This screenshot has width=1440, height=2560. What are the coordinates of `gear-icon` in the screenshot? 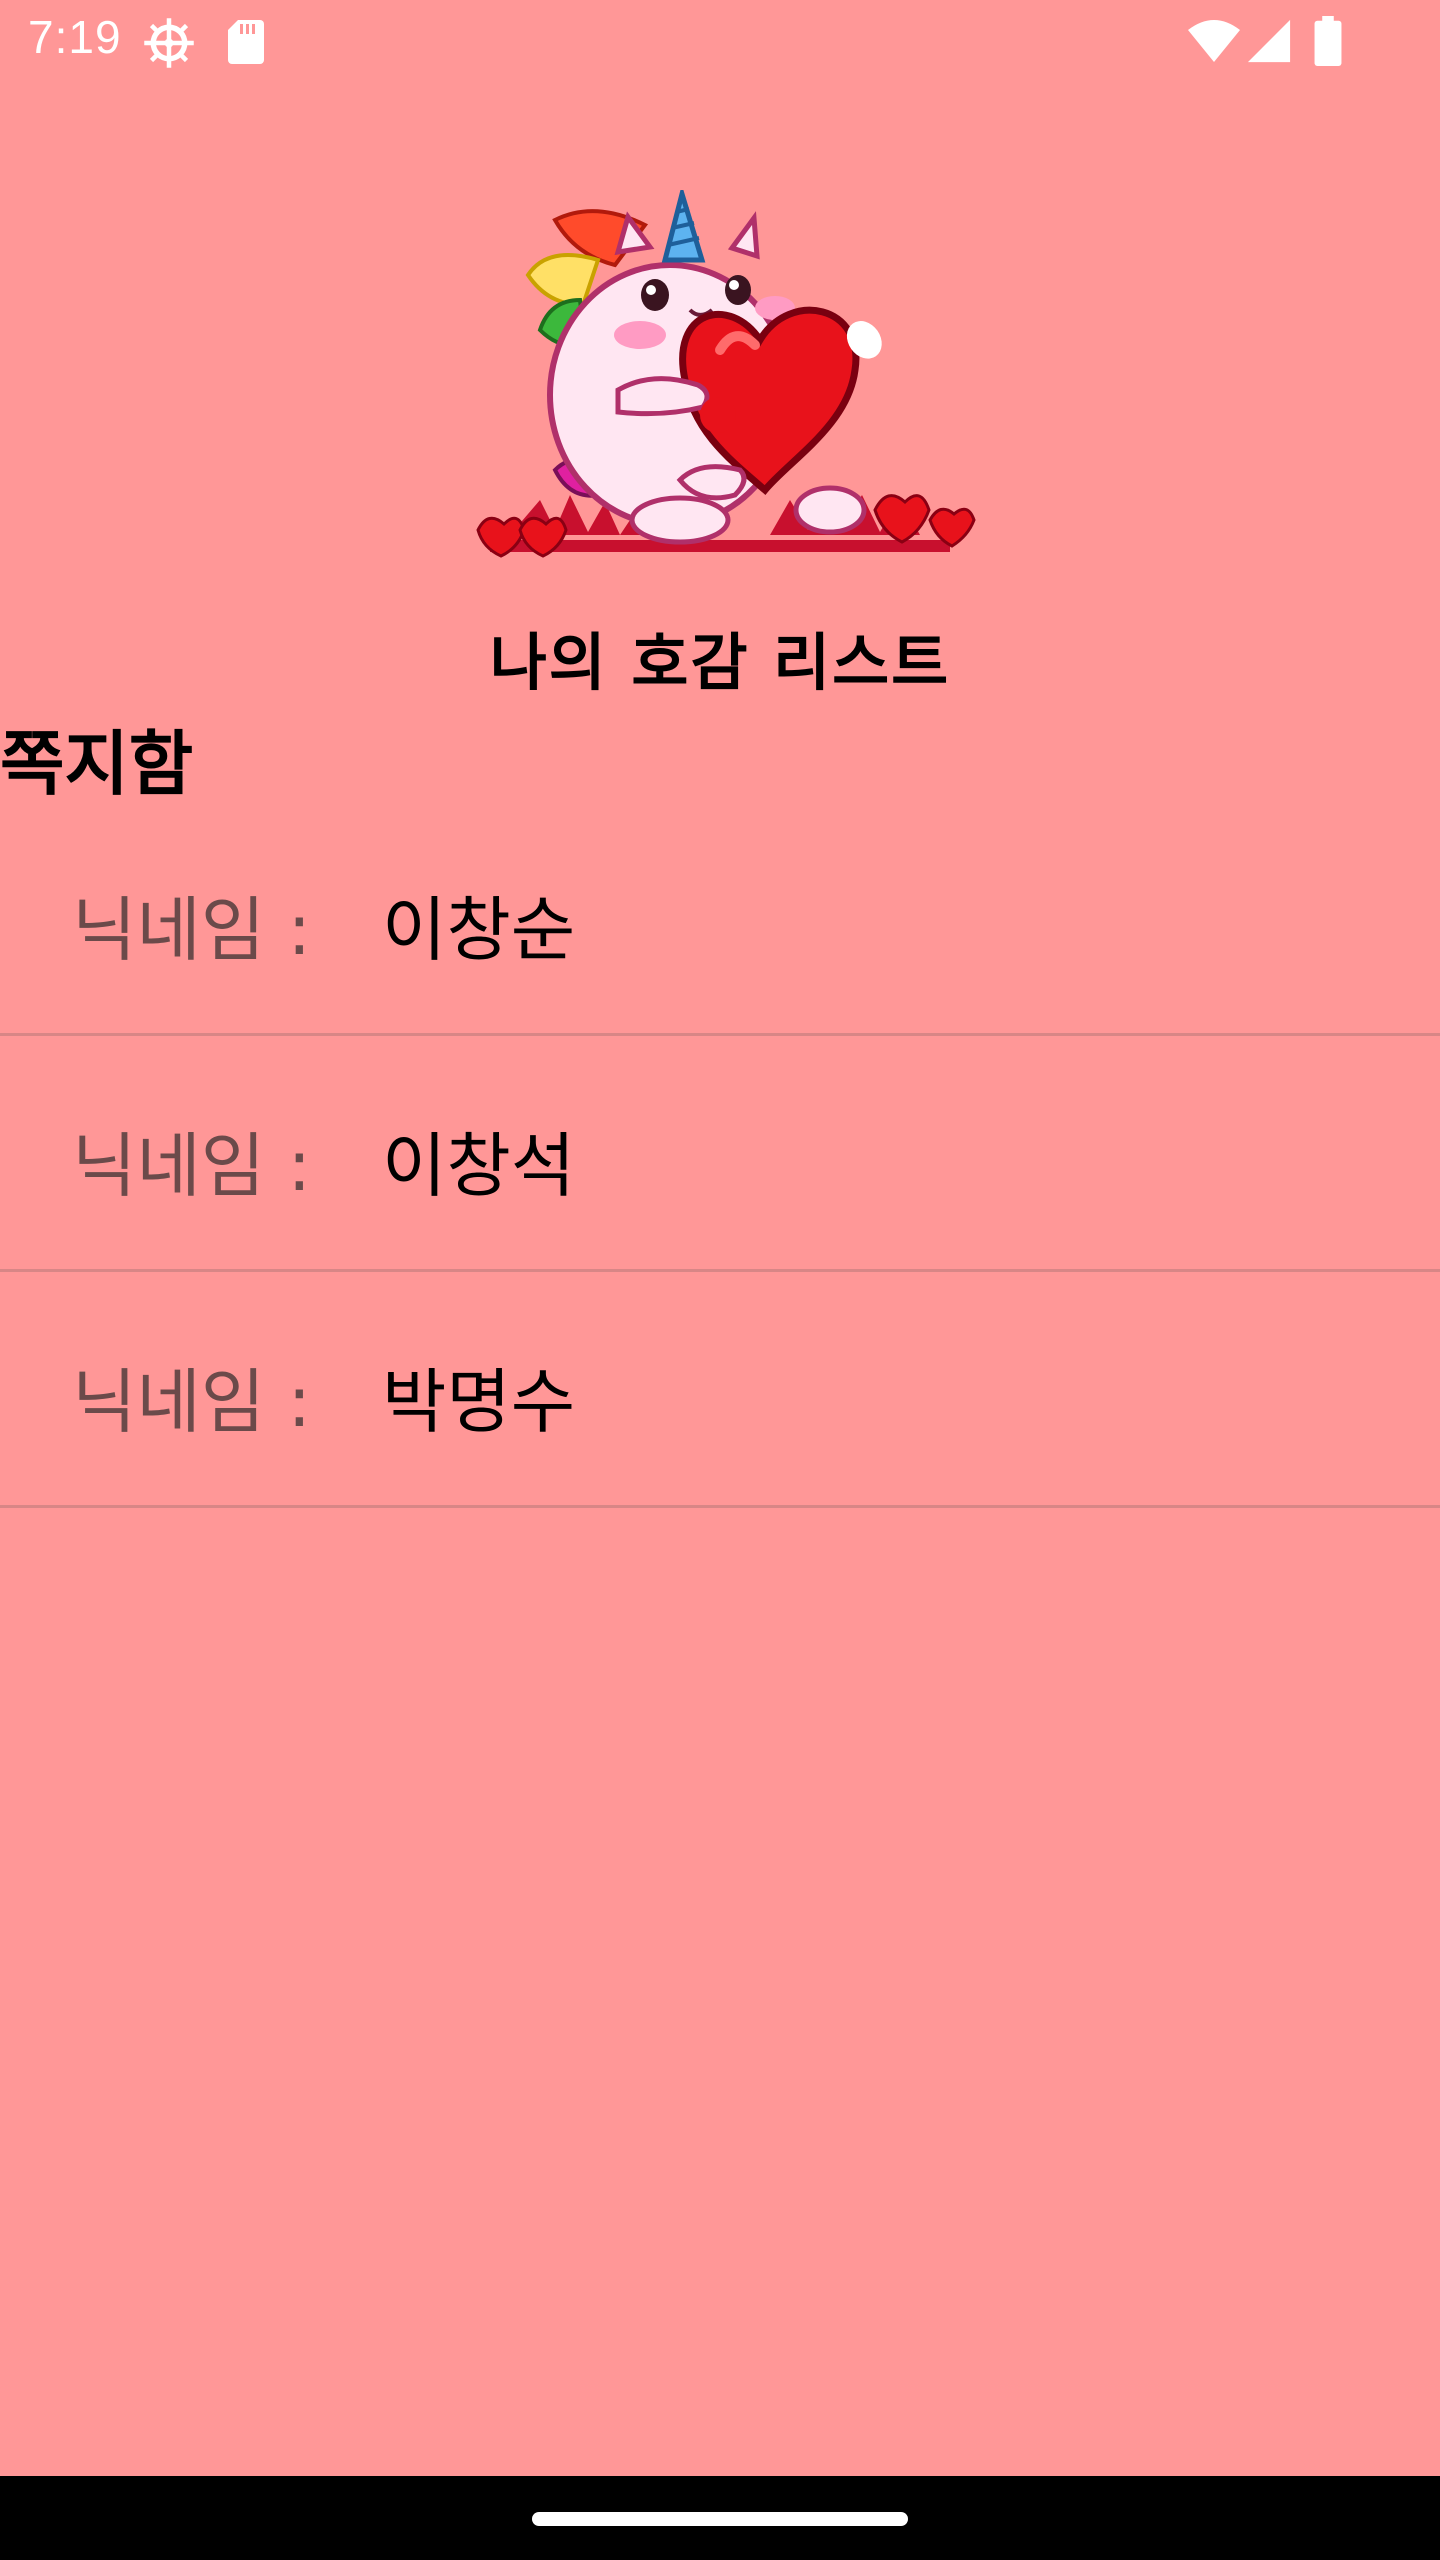 It's located at (169, 43).